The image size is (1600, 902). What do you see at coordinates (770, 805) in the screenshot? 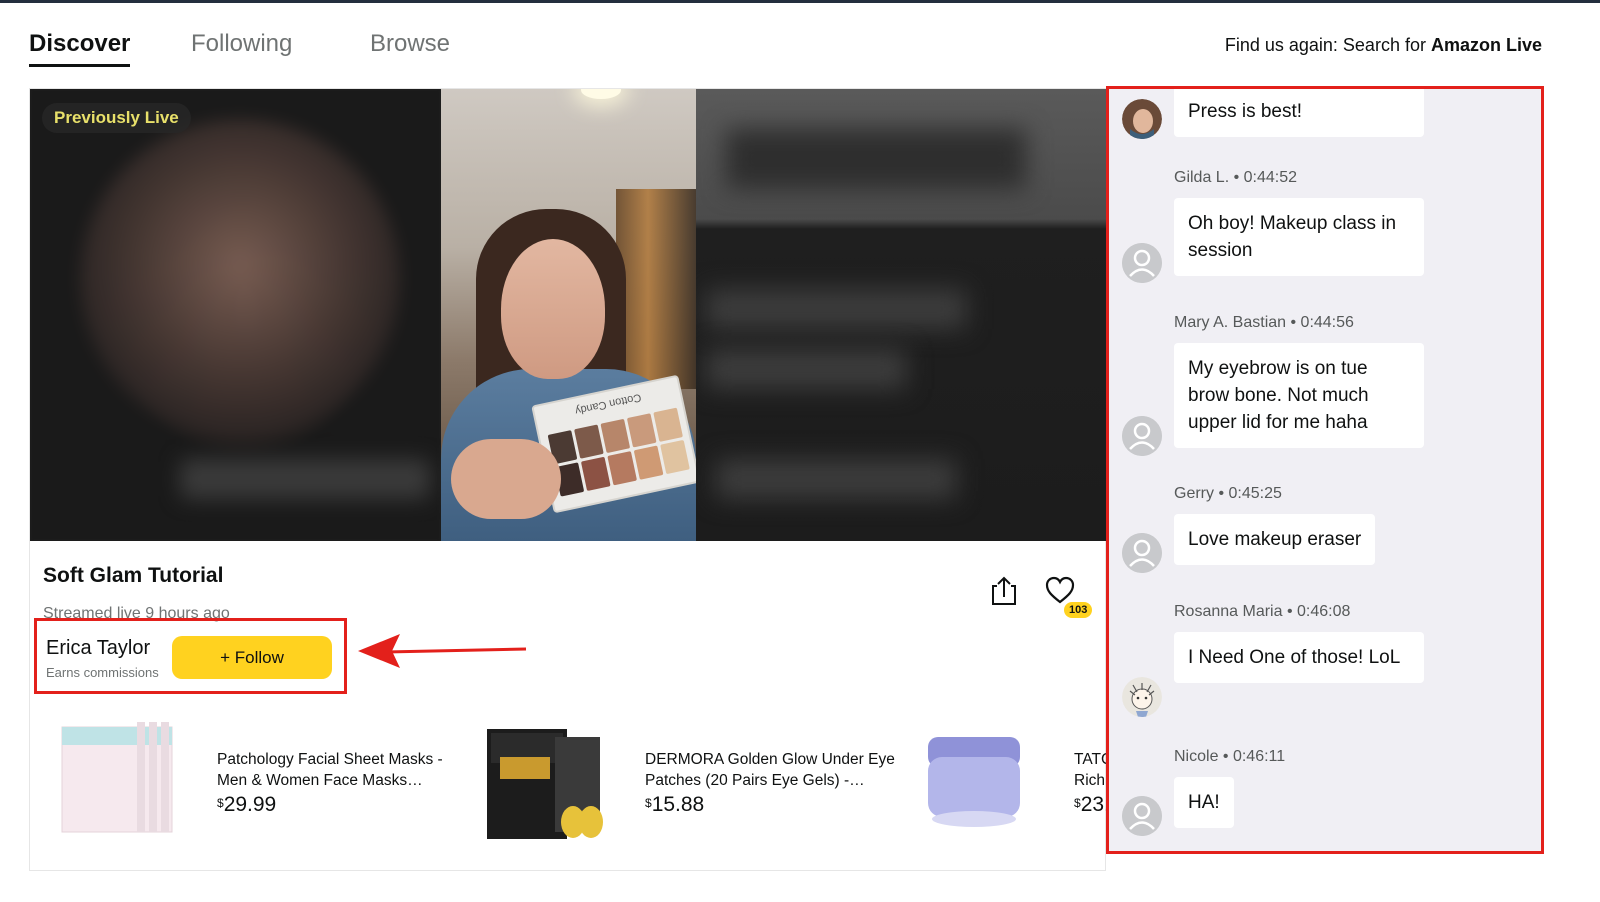
I see `product-price: $15.88` at bounding box center [770, 805].